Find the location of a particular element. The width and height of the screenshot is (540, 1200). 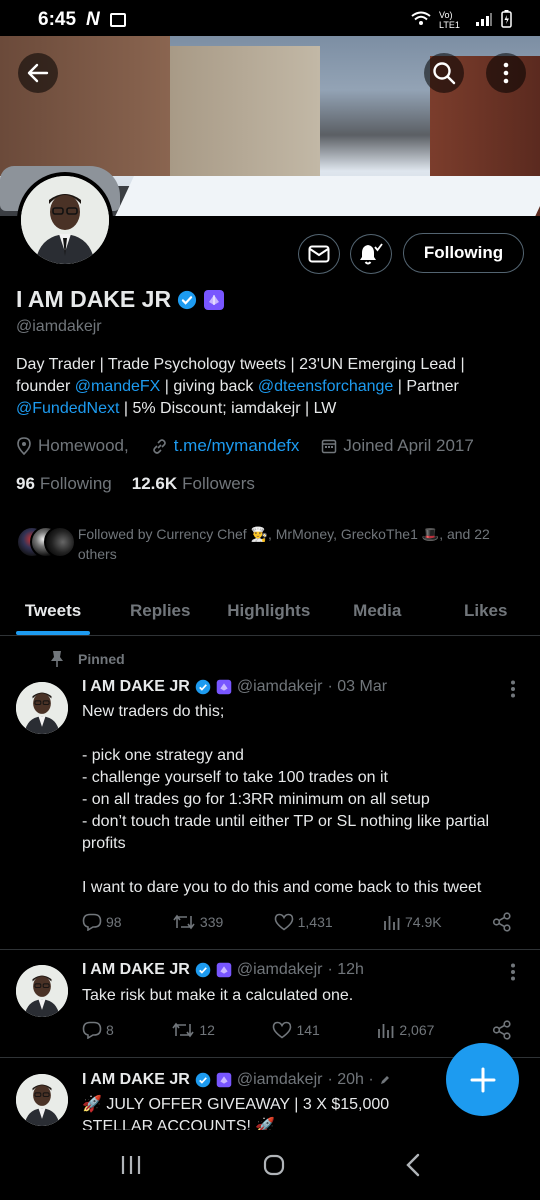

message-button is located at coordinates (319, 254).